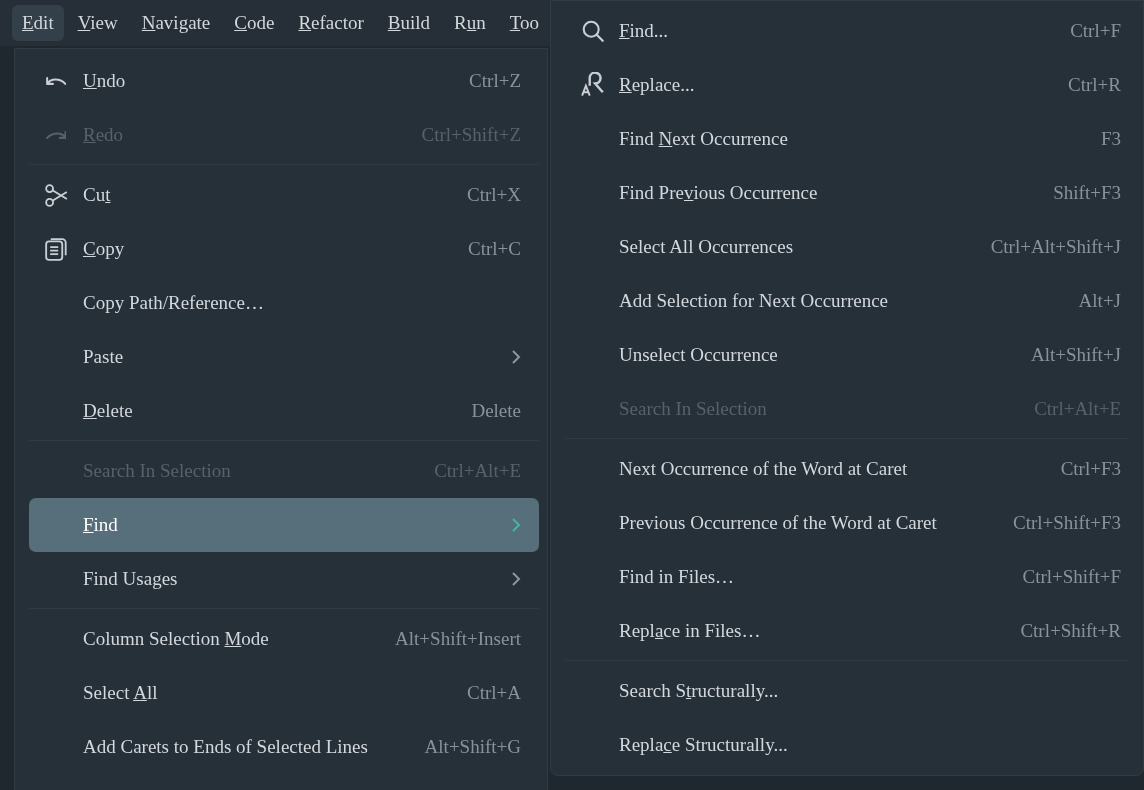  What do you see at coordinates (284, 579) in the screenshot?
I see `menu-item: Find Usages` at bounding box center [284, 579].